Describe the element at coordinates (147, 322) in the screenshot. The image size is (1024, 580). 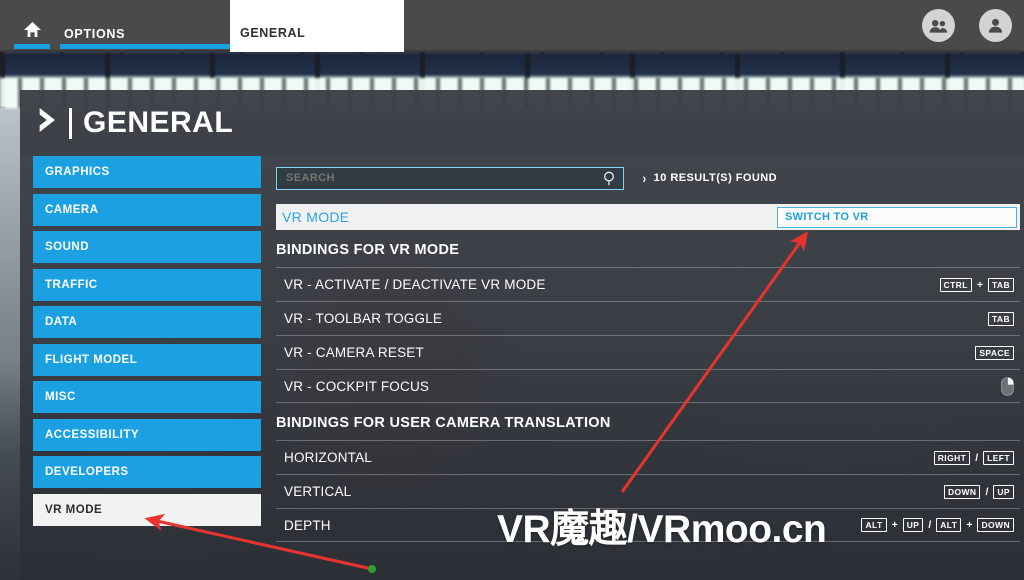
I see `sidebar-item-data: DATA` at that location.